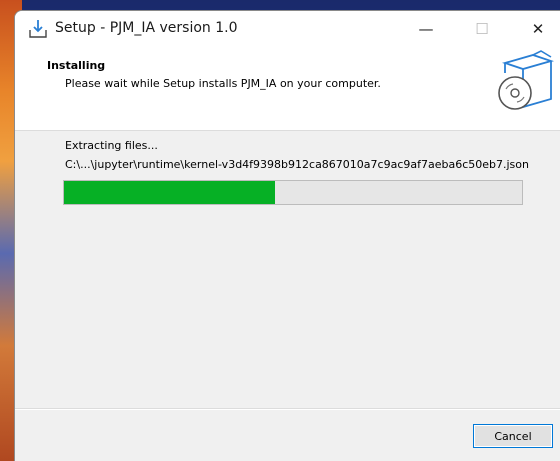 The height and width of the screenshot is (461, 560). I want to click on maximize-button: ☐, so click(482, 29).